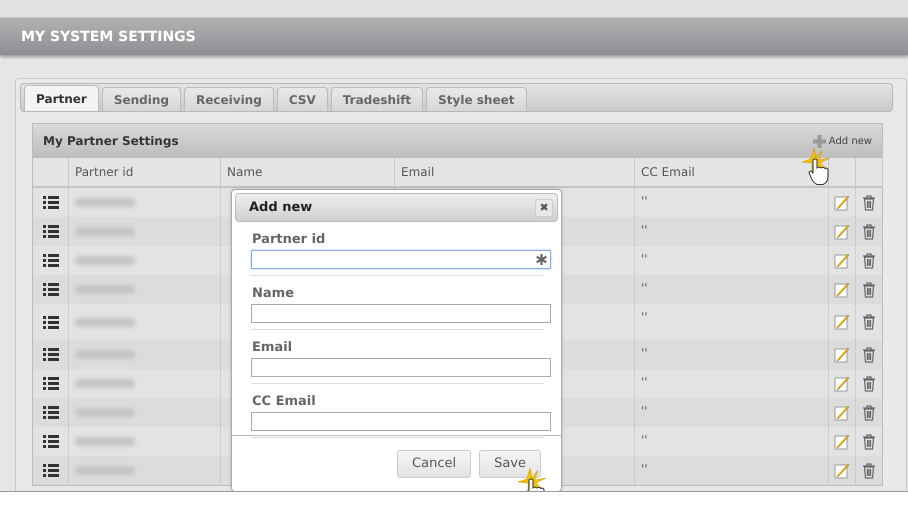  Describe the element at coordinates (842, 141) in the screenshot. I see `add-new-link: Add new` at that location.